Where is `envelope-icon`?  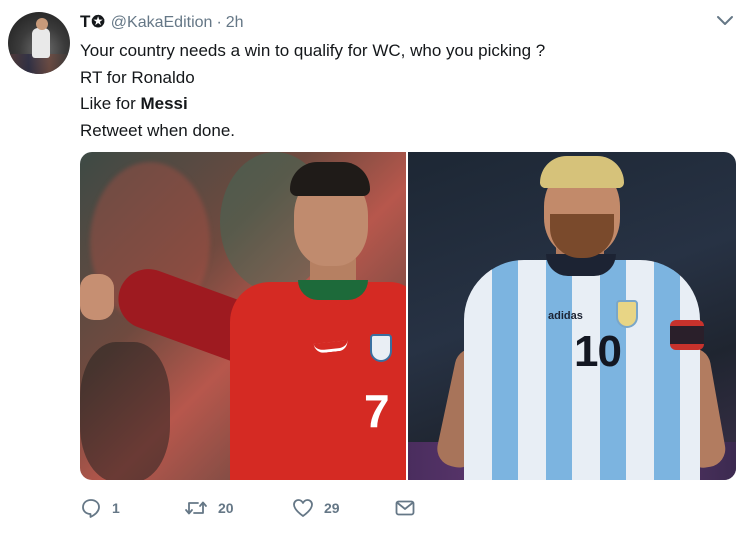 envelope-icon is located at coordinates (405, 508).